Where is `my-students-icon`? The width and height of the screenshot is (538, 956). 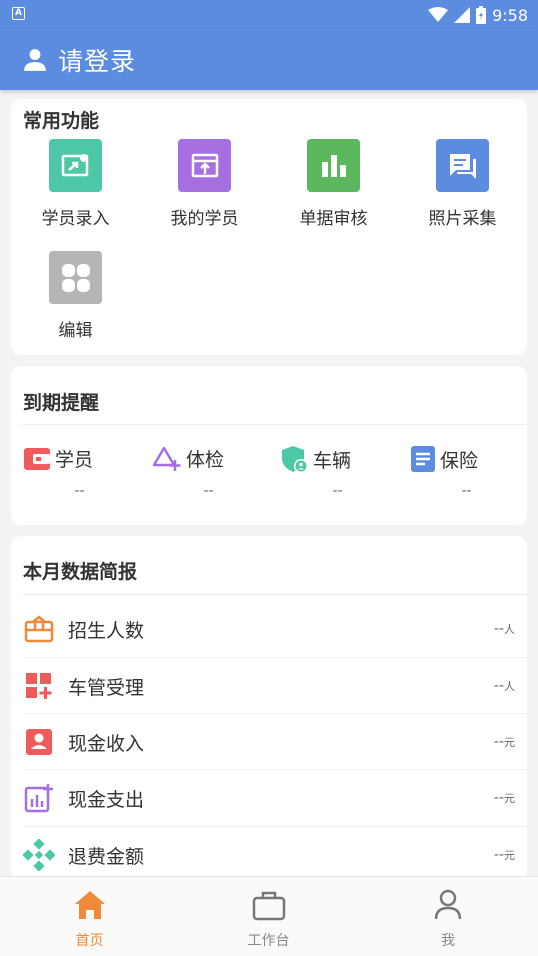
my-students-icon is located at coordinates (204, 165).